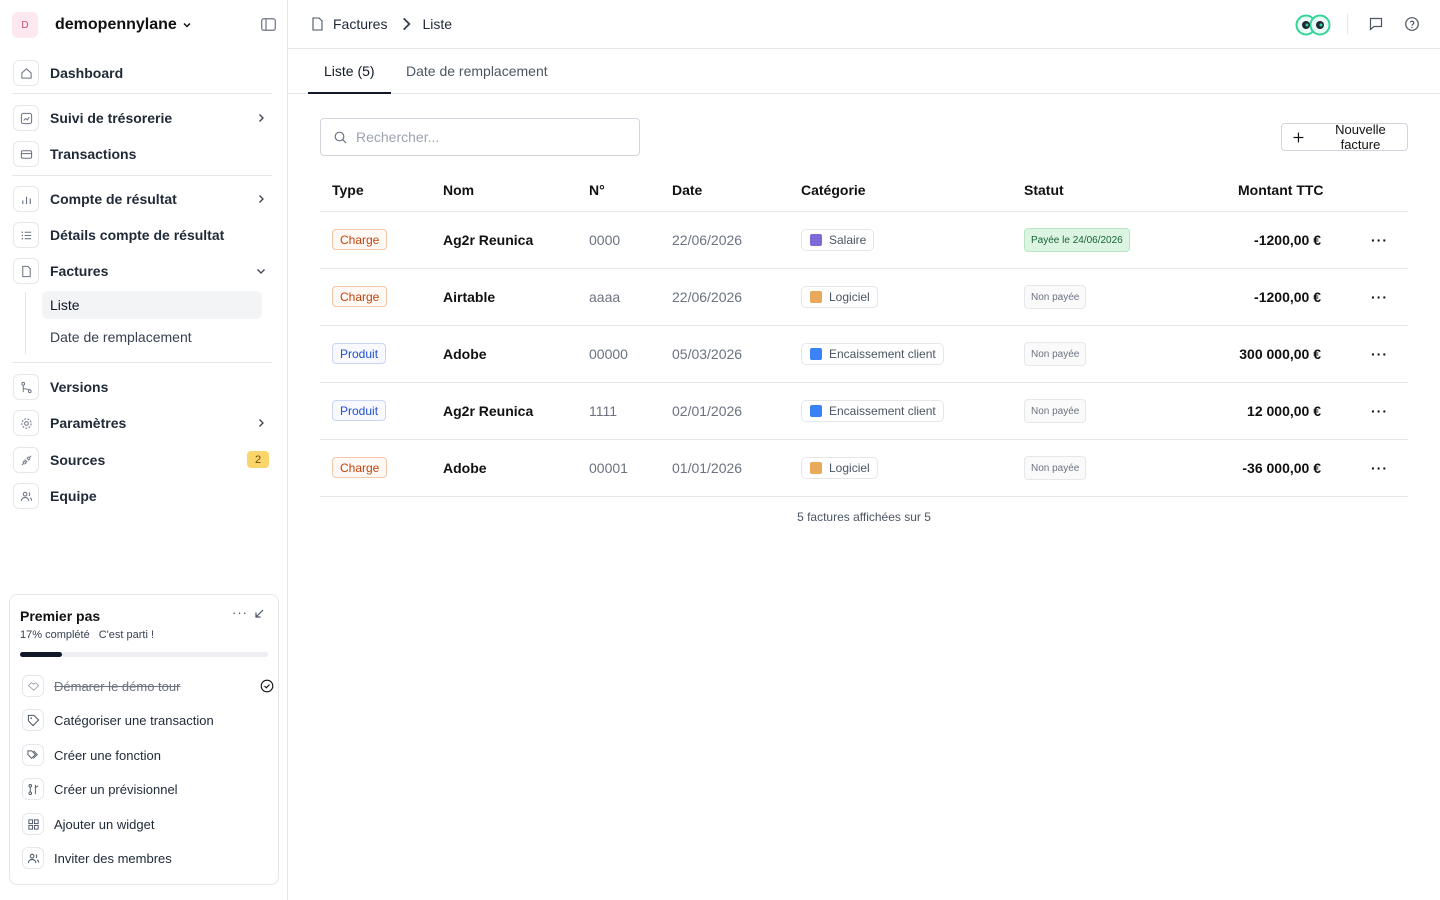  What do you see at coordinates (142, 271) in the screenshot?
I see `sidebar-item-factures: Factures` at bounding box center [142, 271].